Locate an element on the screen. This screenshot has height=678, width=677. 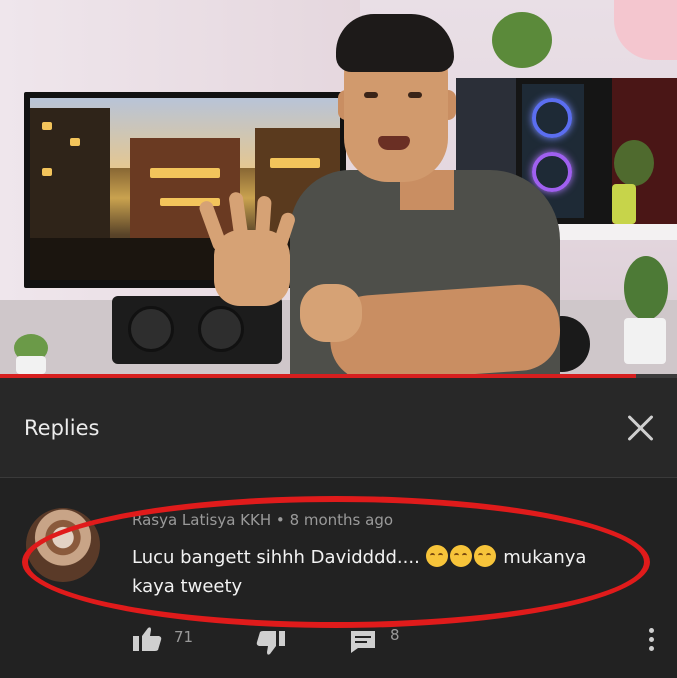
replies-title: Replies is located at coordinates (62, 428).